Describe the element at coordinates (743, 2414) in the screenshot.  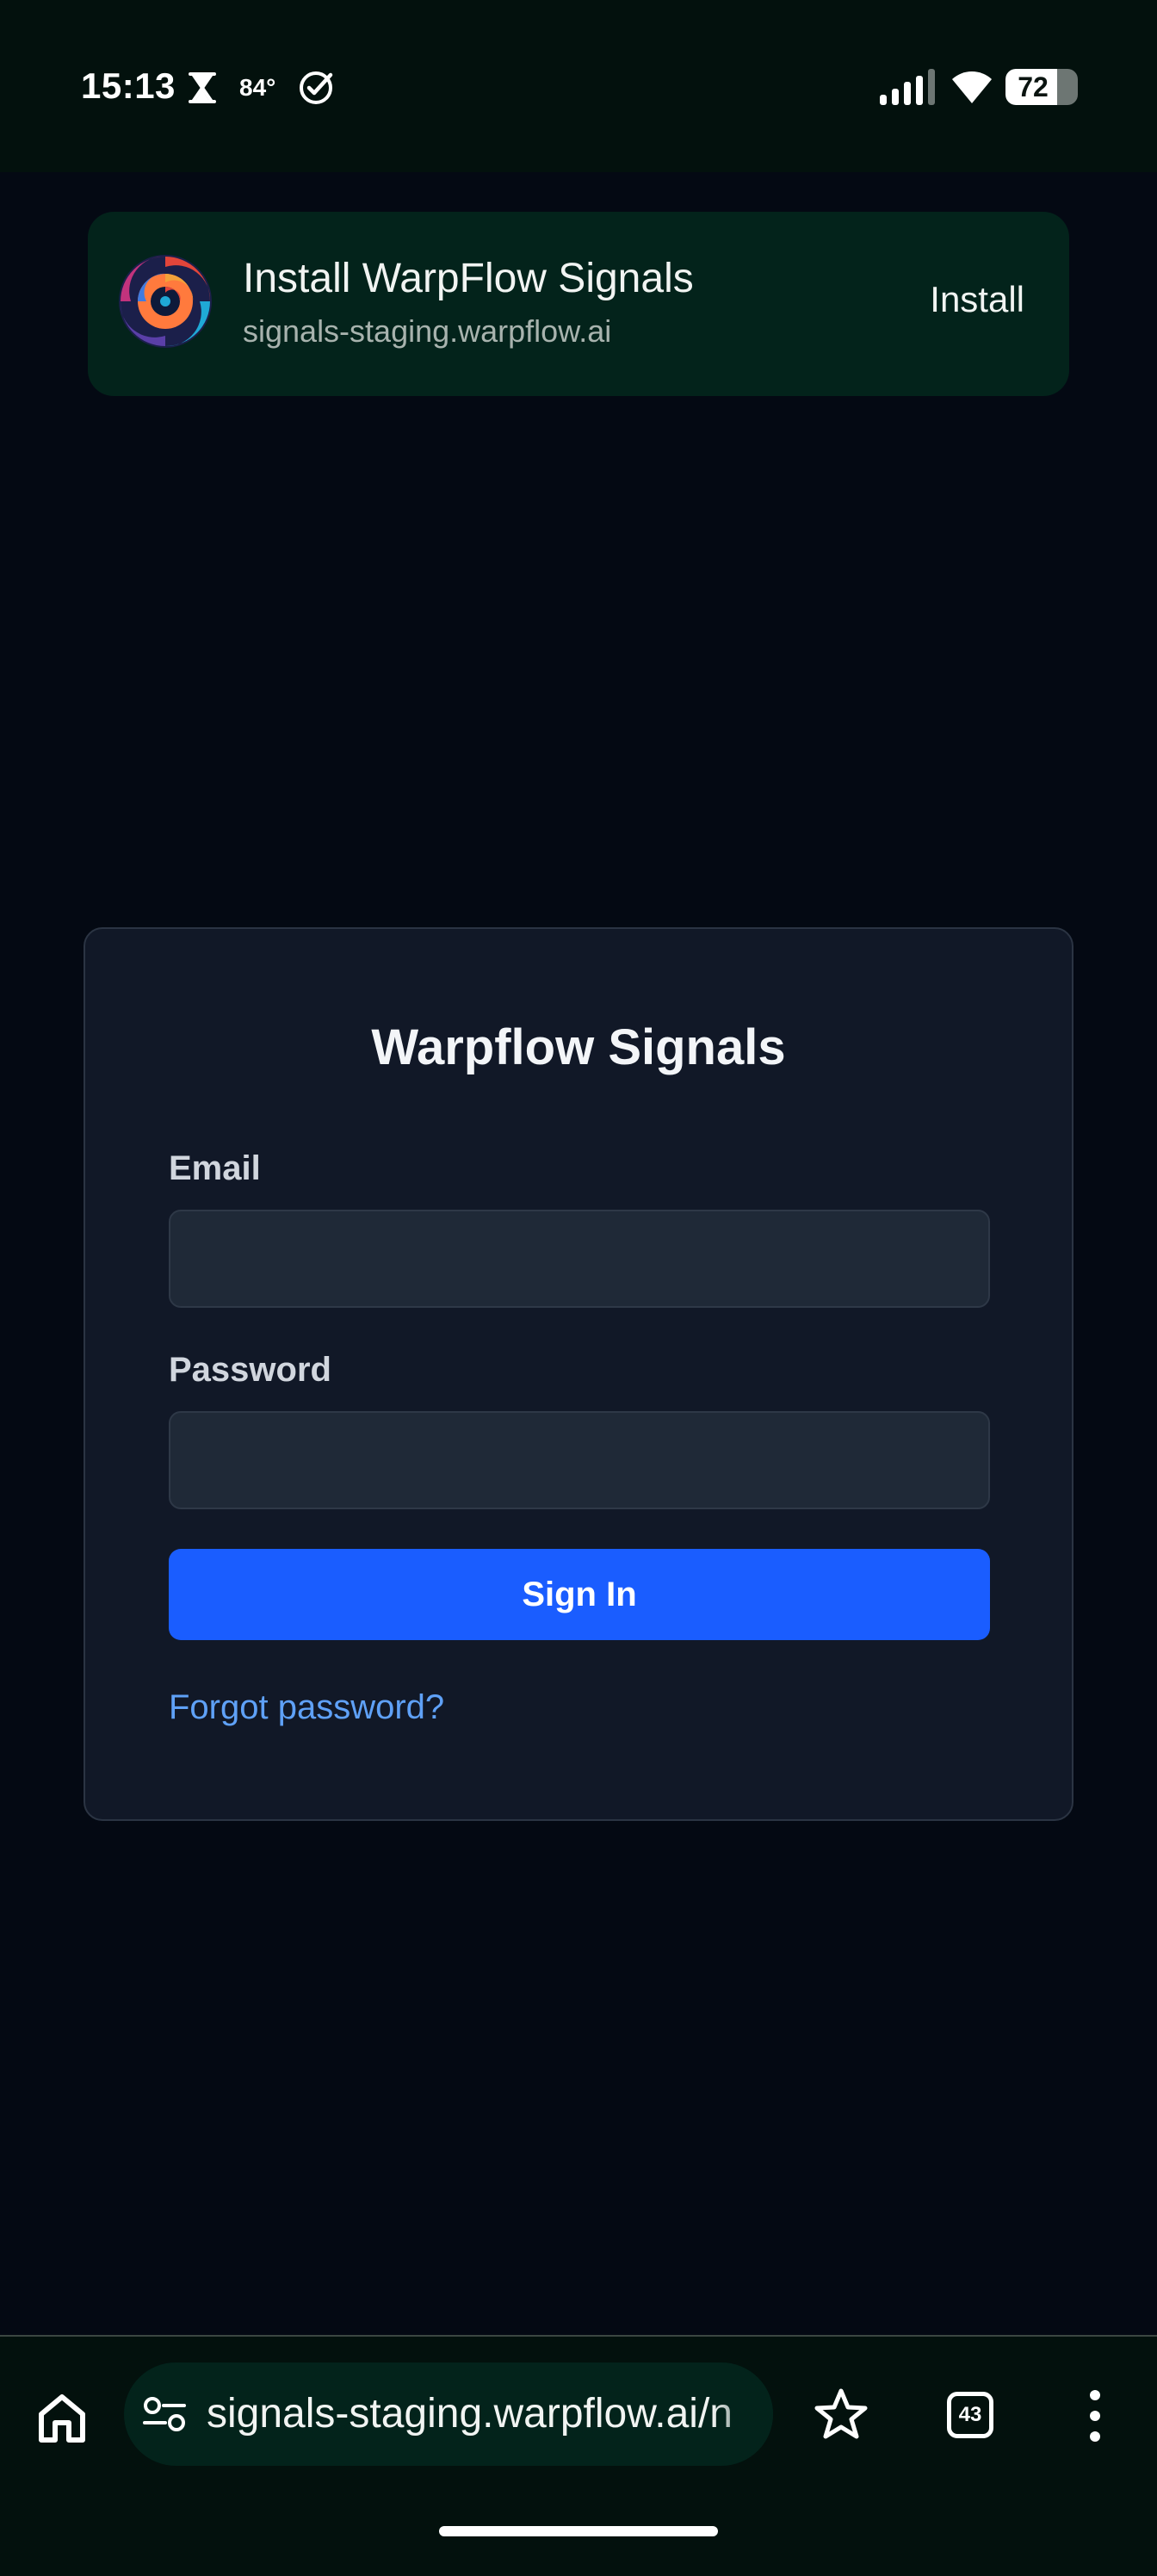
I see `url-fade` at that location.